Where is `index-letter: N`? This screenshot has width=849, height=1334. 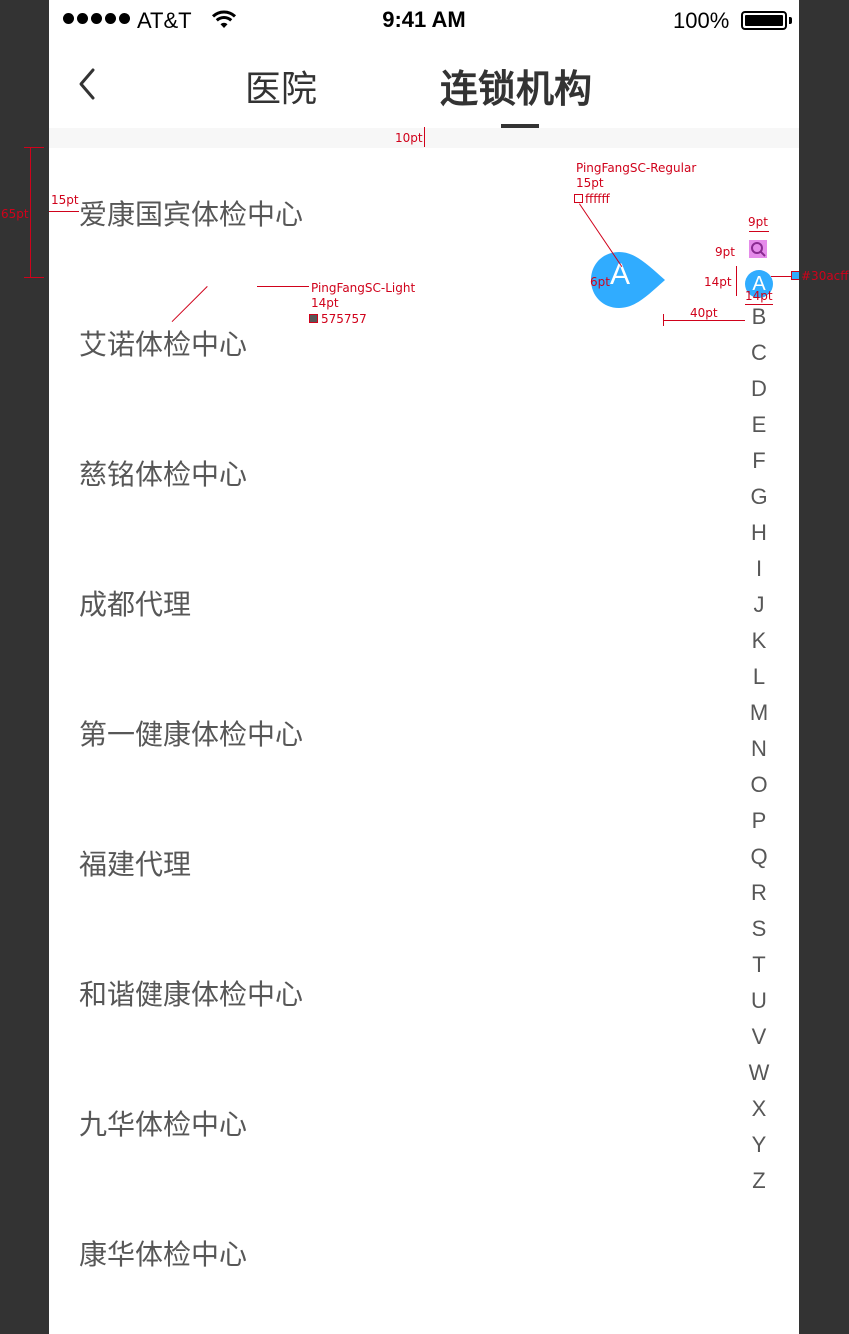
index-letter: N is located at coordinates (759, 749).